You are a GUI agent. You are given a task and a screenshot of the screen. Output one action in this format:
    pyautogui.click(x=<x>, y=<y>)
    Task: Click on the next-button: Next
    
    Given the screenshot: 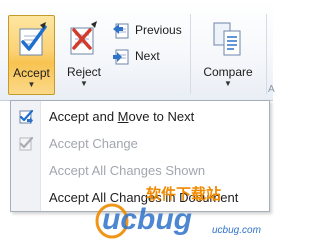 What is the action you would take?
    pyautogui.click(x=136, y=56)
    